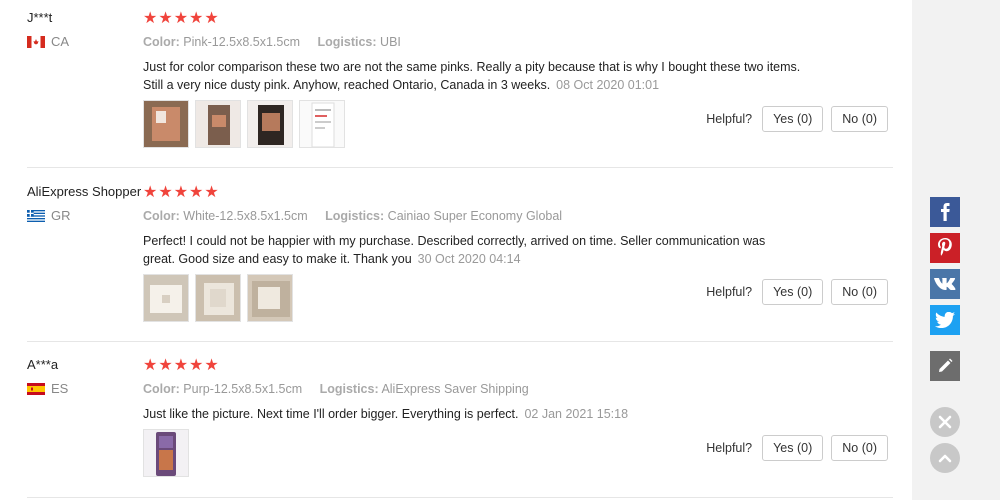 This screenshot has height=500, width=1000. I want to click on logistics-value: Cainiao Super Economy Global, so click(475, 216).